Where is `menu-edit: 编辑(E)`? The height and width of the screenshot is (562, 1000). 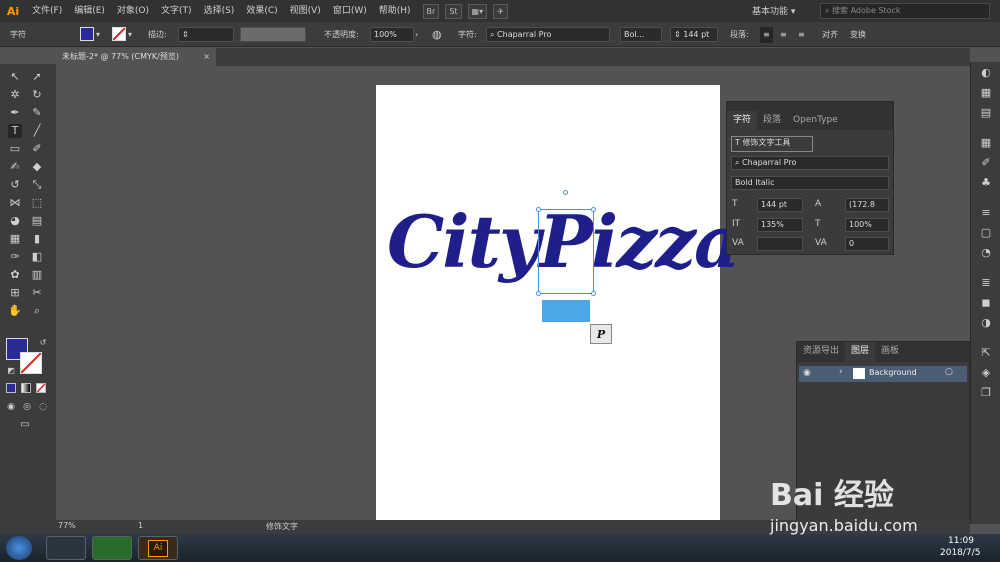
menu-edit: 编辑(E) is located at coordinates (89, 11).